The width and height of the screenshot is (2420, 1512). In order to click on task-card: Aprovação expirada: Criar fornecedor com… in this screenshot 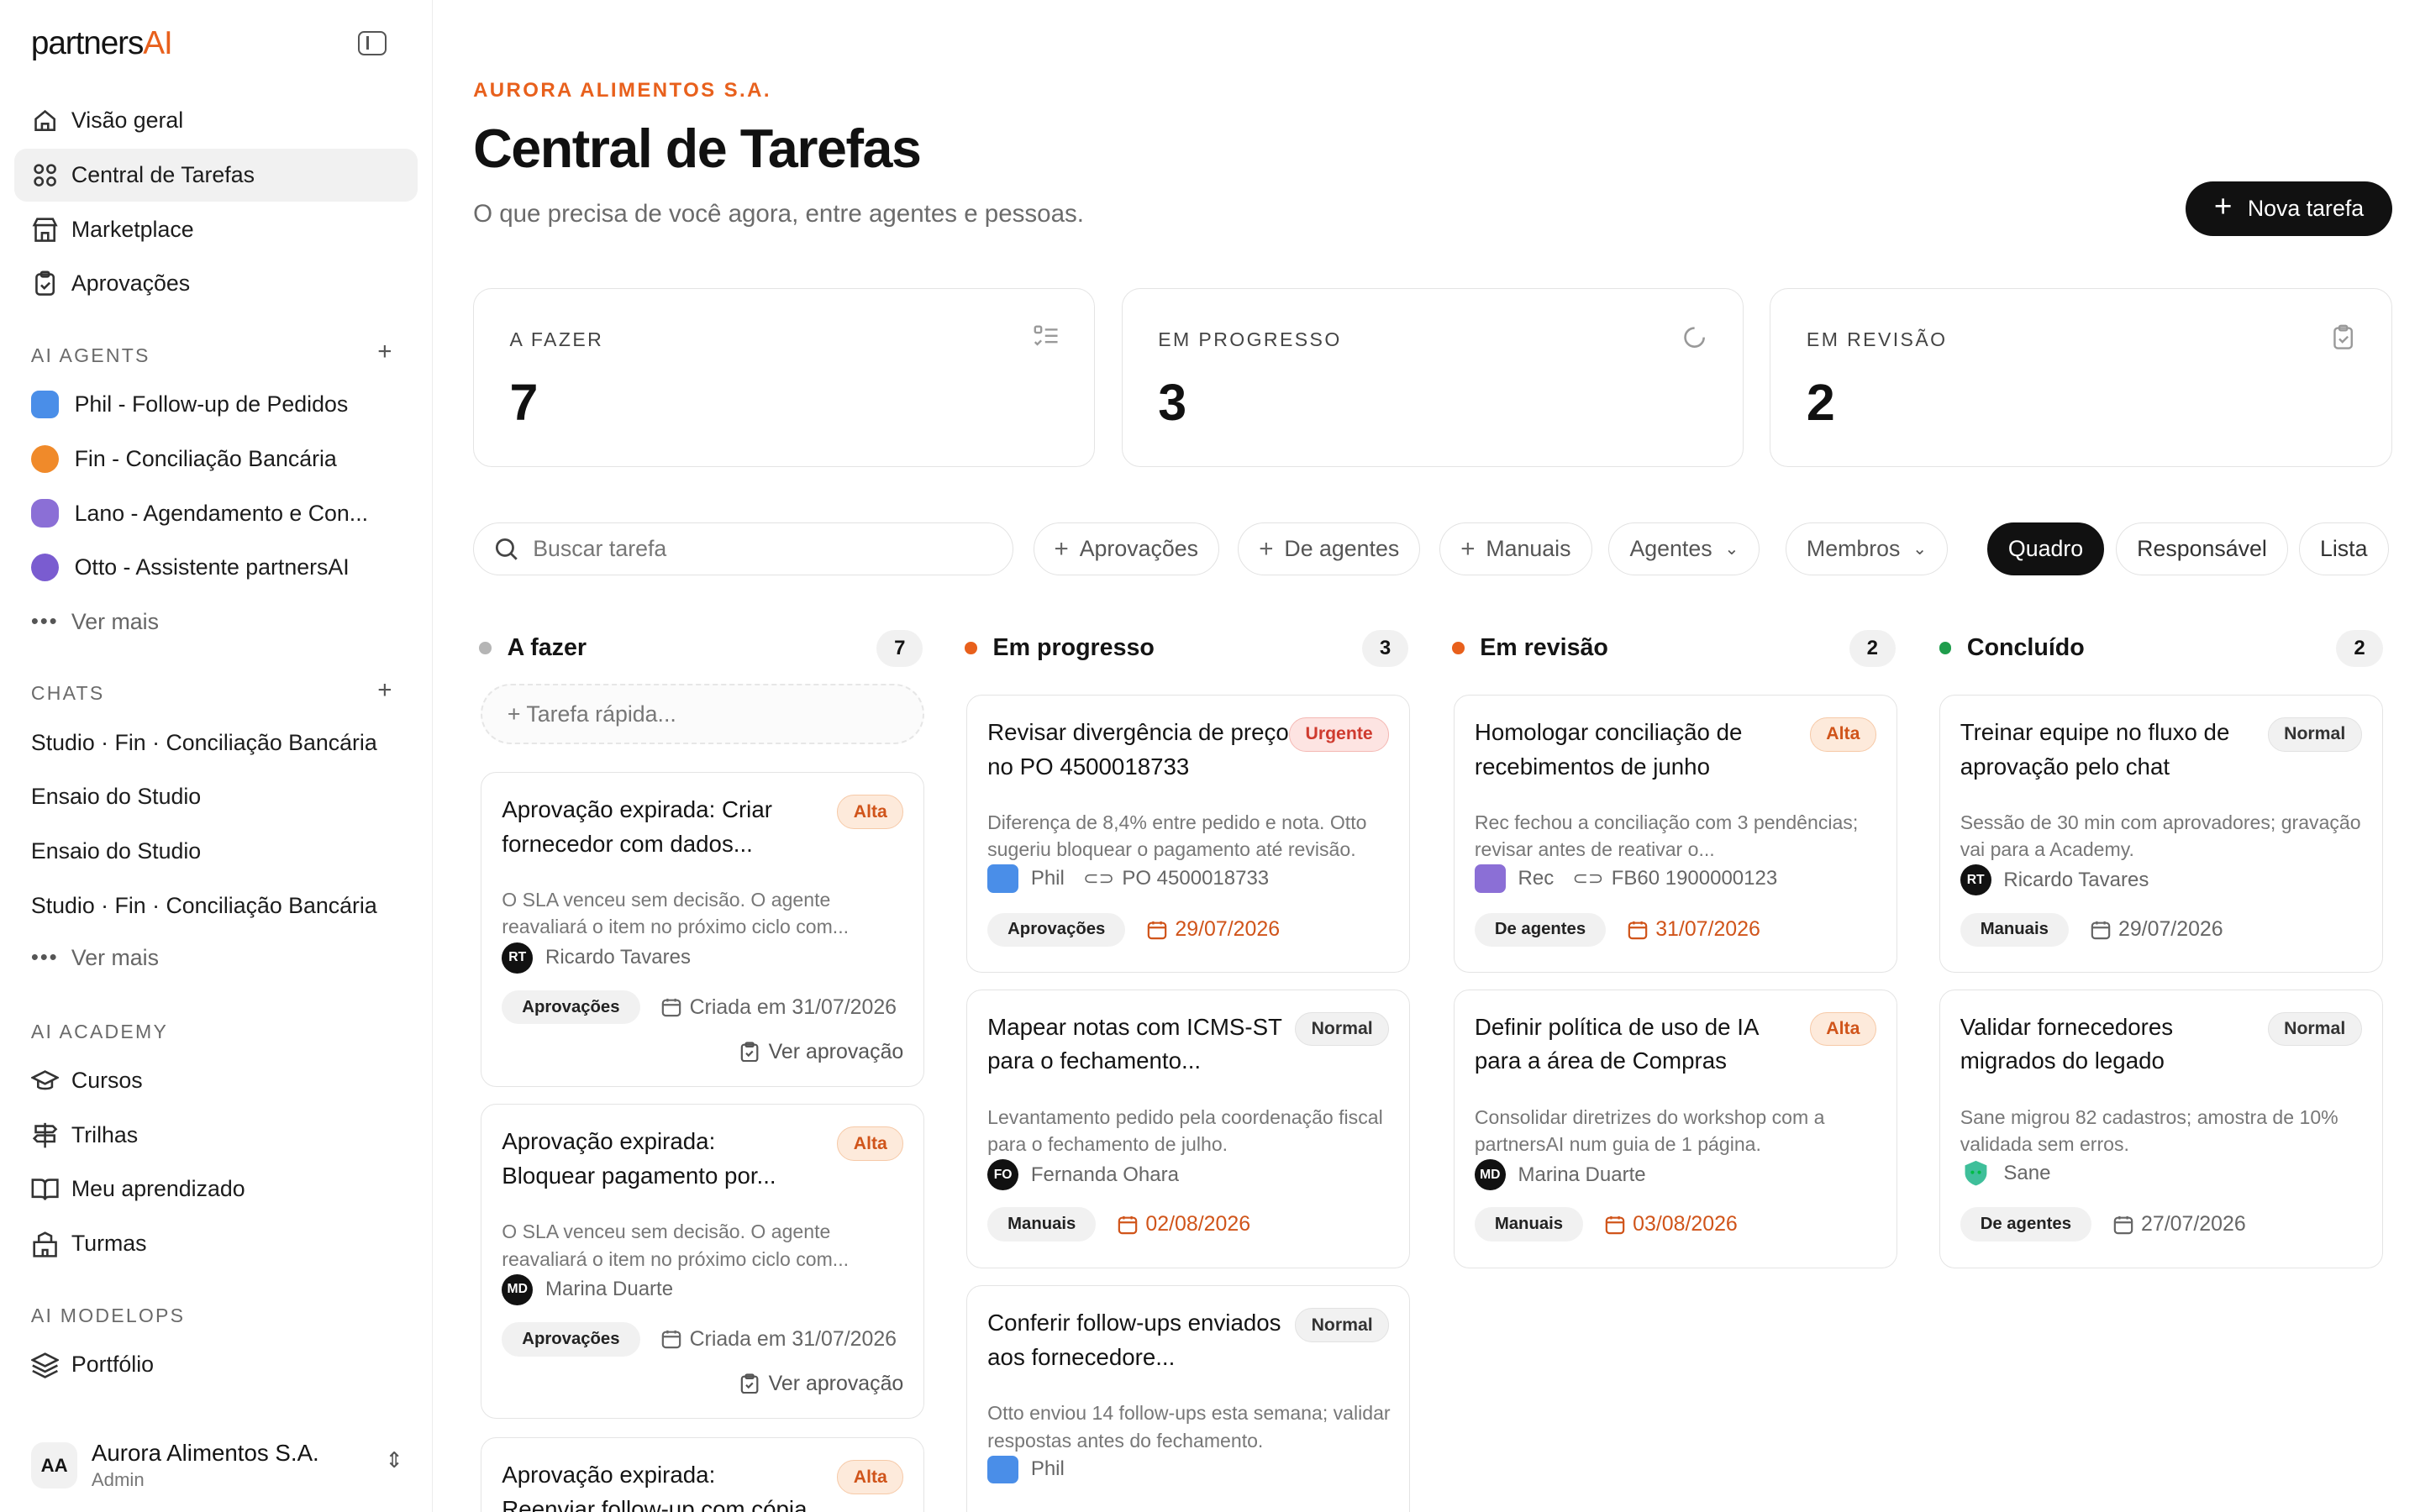, I will do `click(703, 930)`.